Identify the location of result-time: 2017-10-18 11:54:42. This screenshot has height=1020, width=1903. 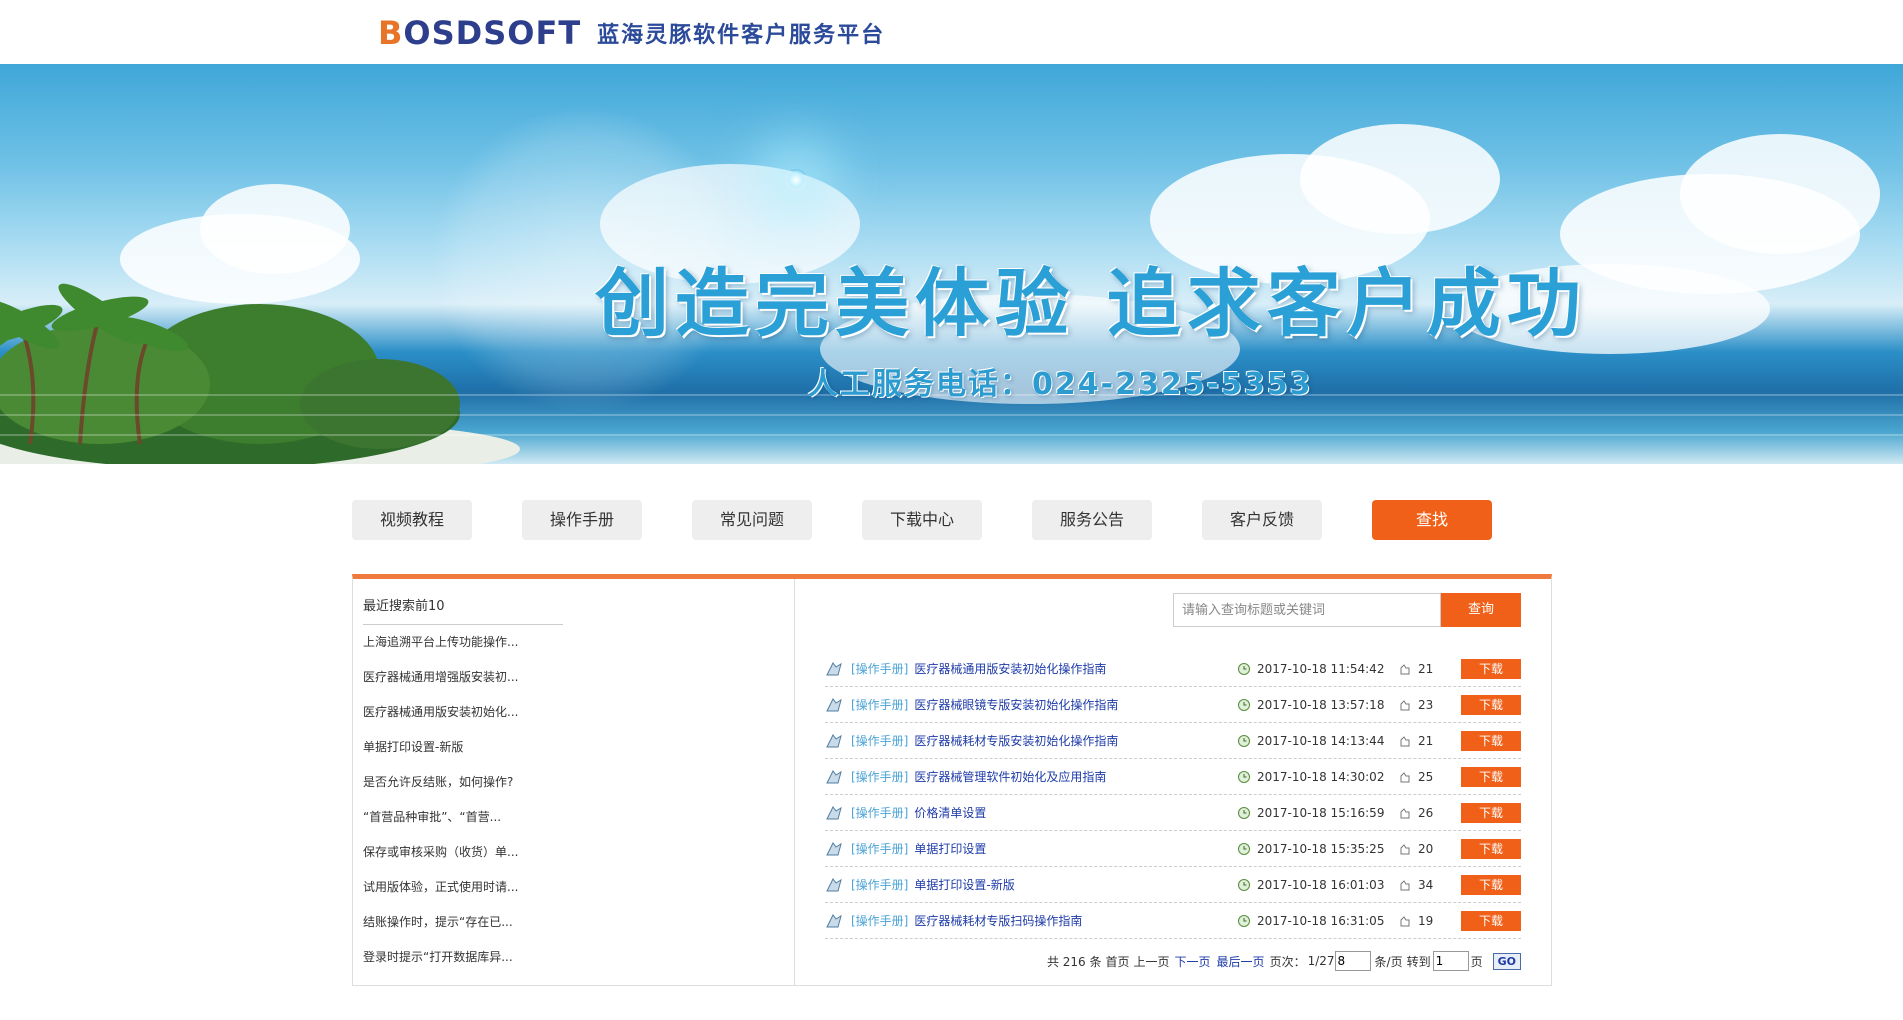
(1310, 669).